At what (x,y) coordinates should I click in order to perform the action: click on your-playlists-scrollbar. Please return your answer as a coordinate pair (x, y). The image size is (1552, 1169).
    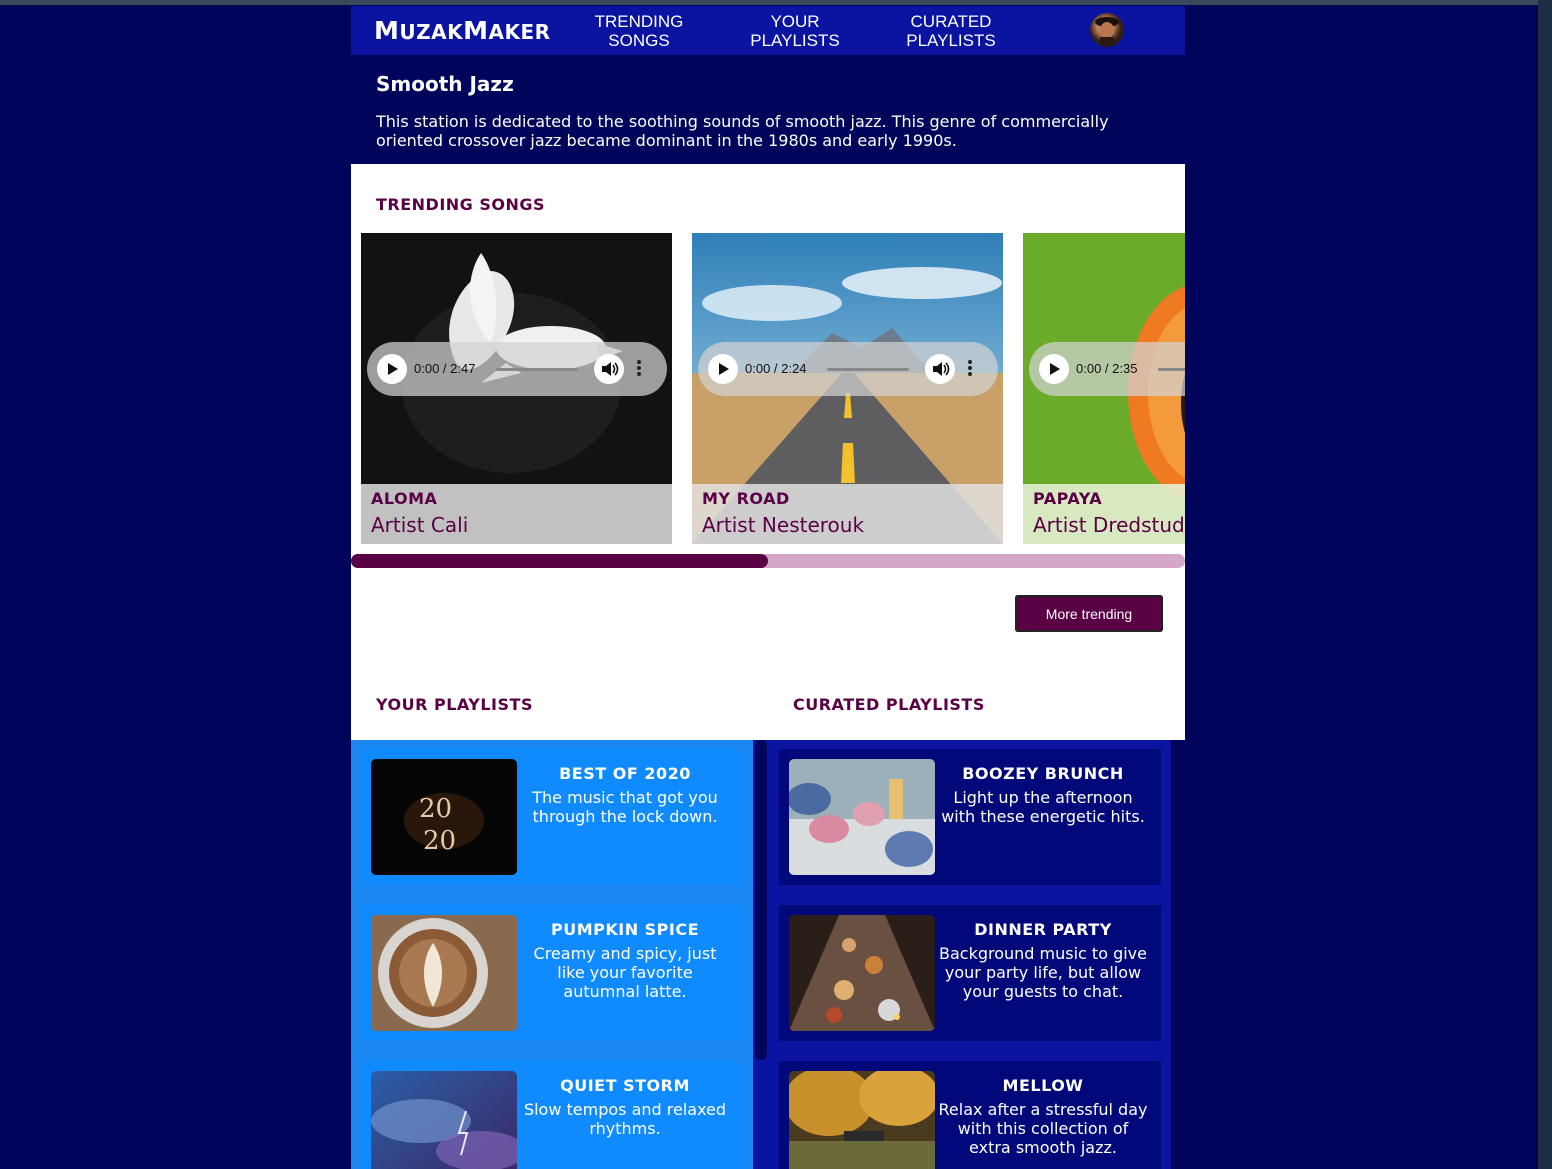
    Looking at the image, I should click on (761, 954).